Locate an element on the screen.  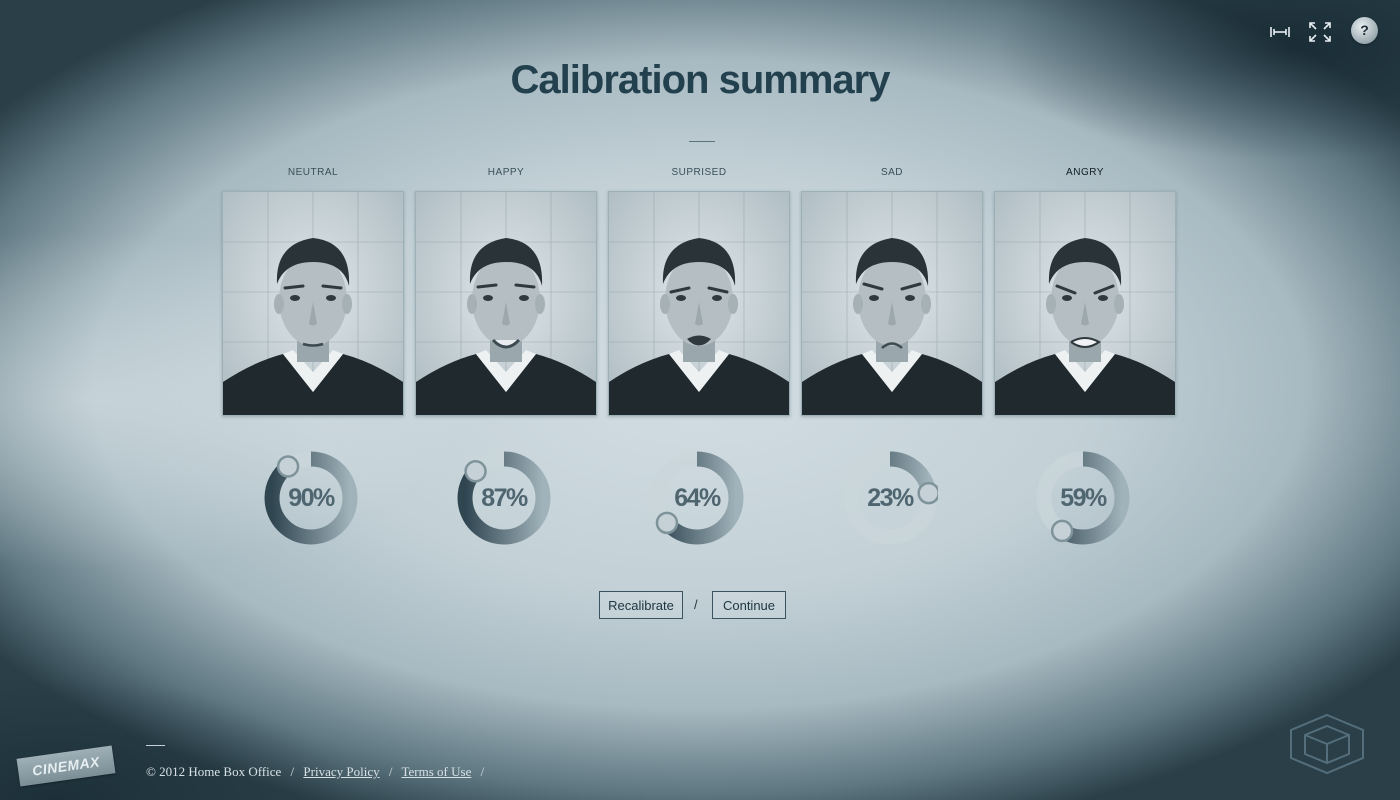
score-gauge: 87% is located at coordinates (504, 498).